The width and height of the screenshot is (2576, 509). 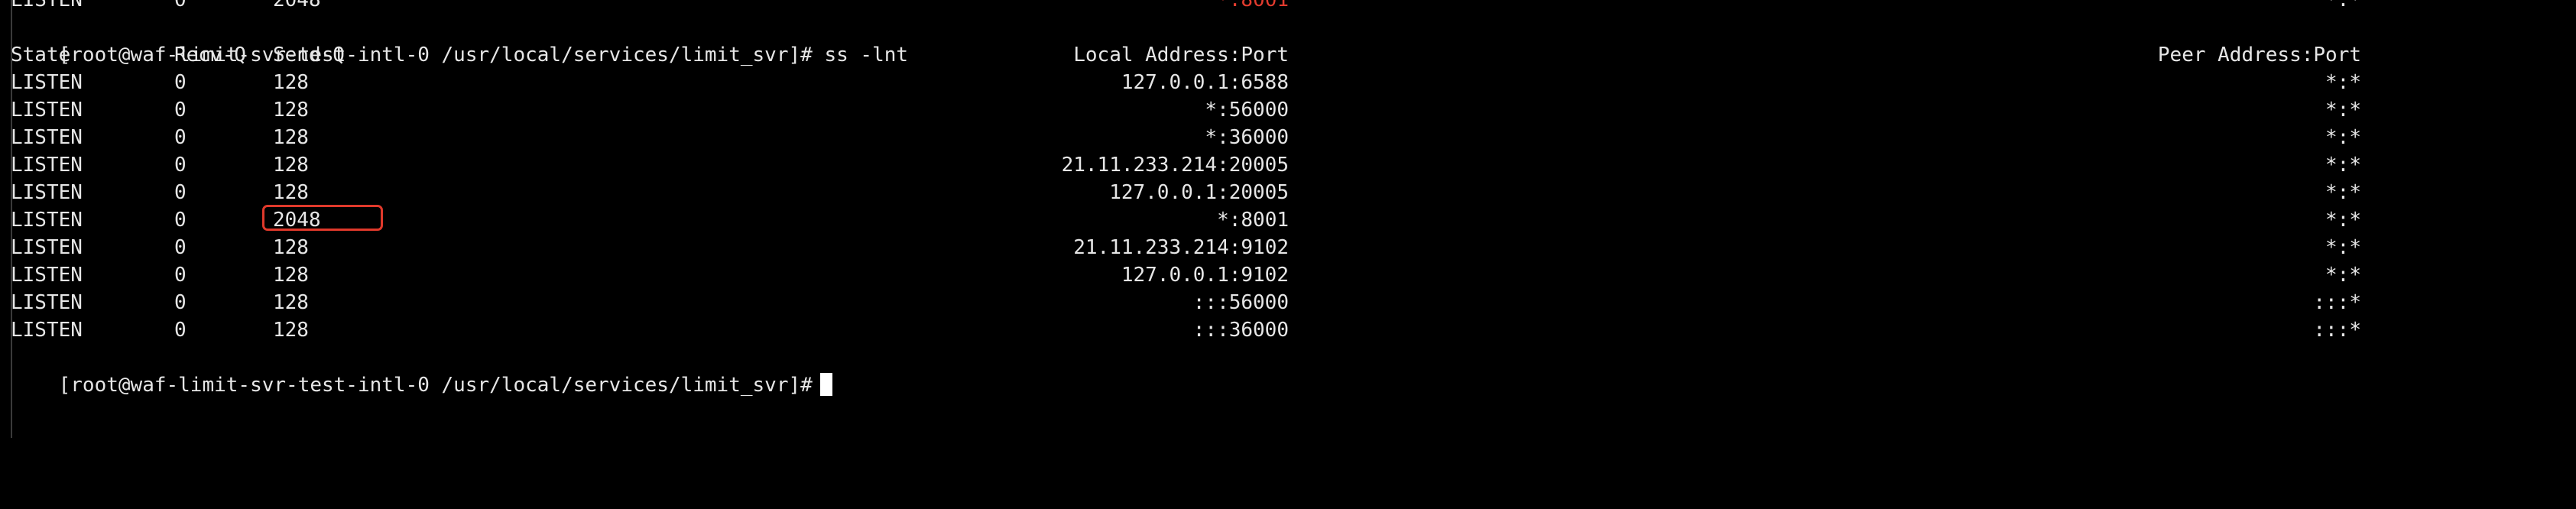 I want to click on table-row: LISTEN 0 128 :::36000 :::*, so click(x=1186, y=330).